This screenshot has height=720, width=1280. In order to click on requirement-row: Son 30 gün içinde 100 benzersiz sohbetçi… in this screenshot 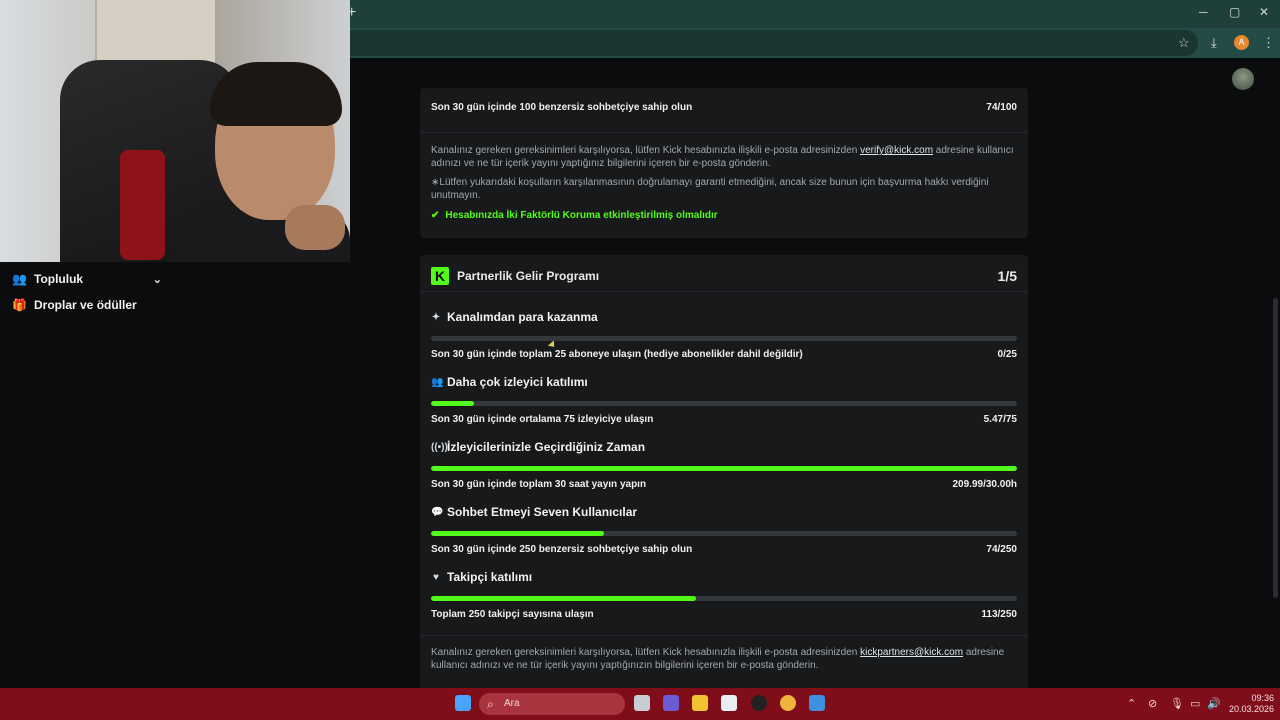, I will do `click(724, 100)`.